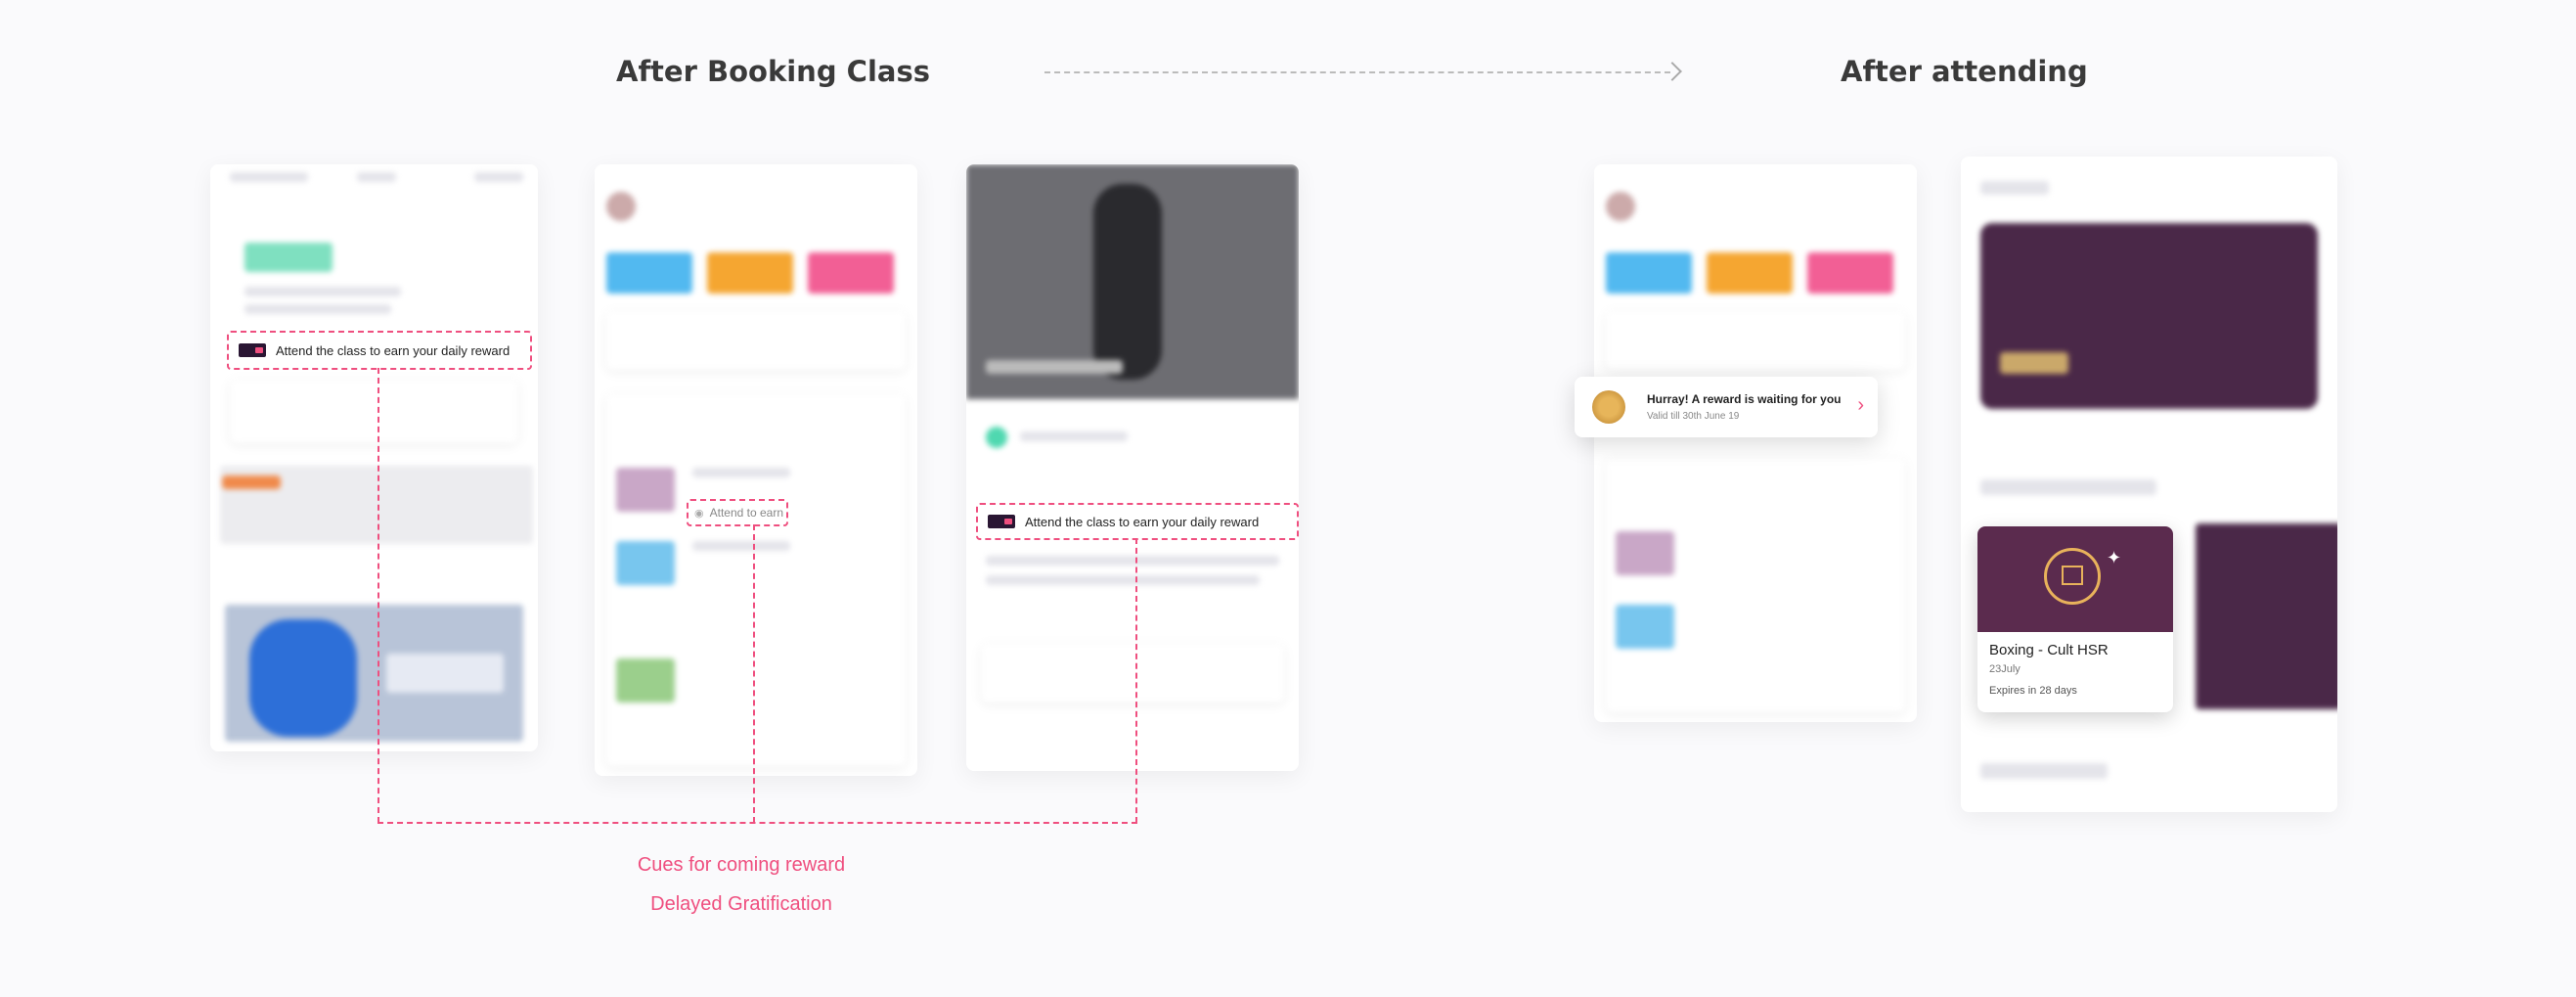 This screenshot has width=2576, height=997. I want to click on medal-icon, so click(1608, 407).